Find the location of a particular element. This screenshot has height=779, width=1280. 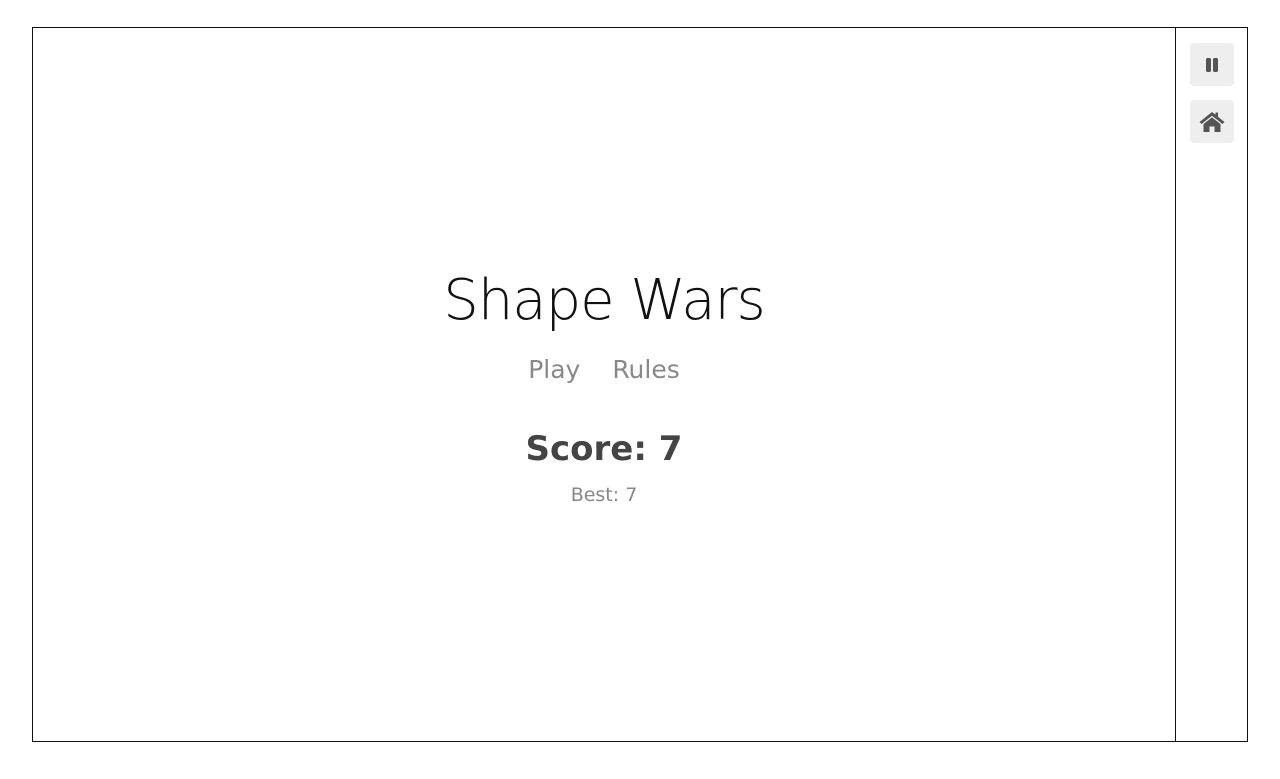

score-display: Score: 7 is located at coordinates (604, 449).